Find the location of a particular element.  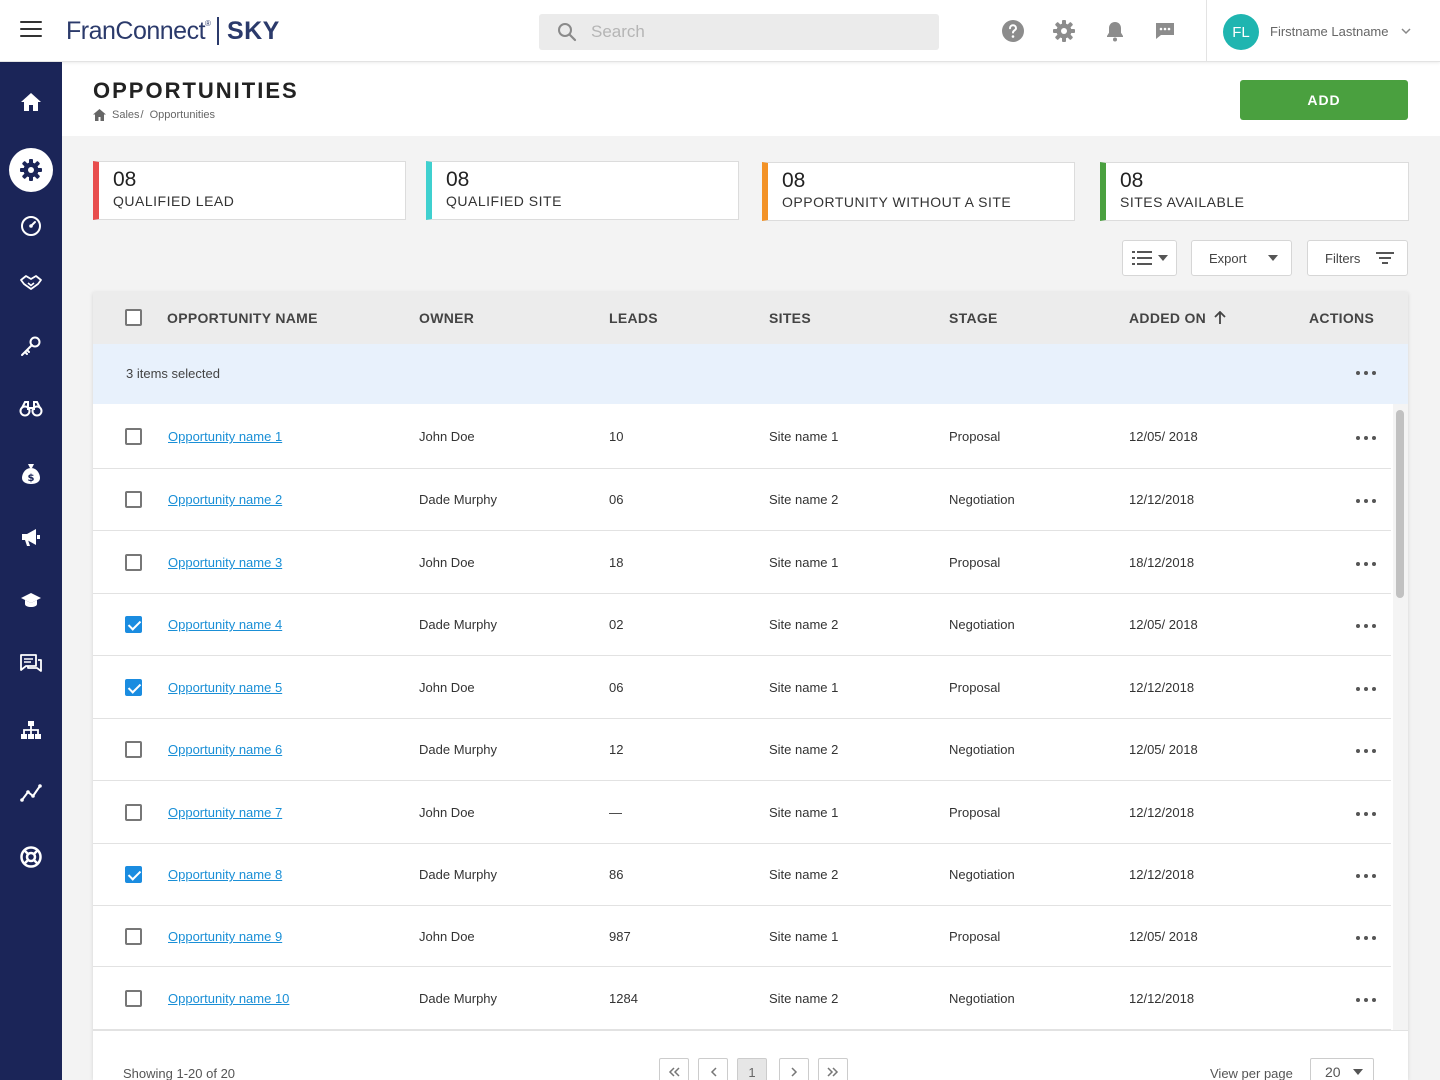

stage-cell: Proposal is located at coordinates (975, 562).